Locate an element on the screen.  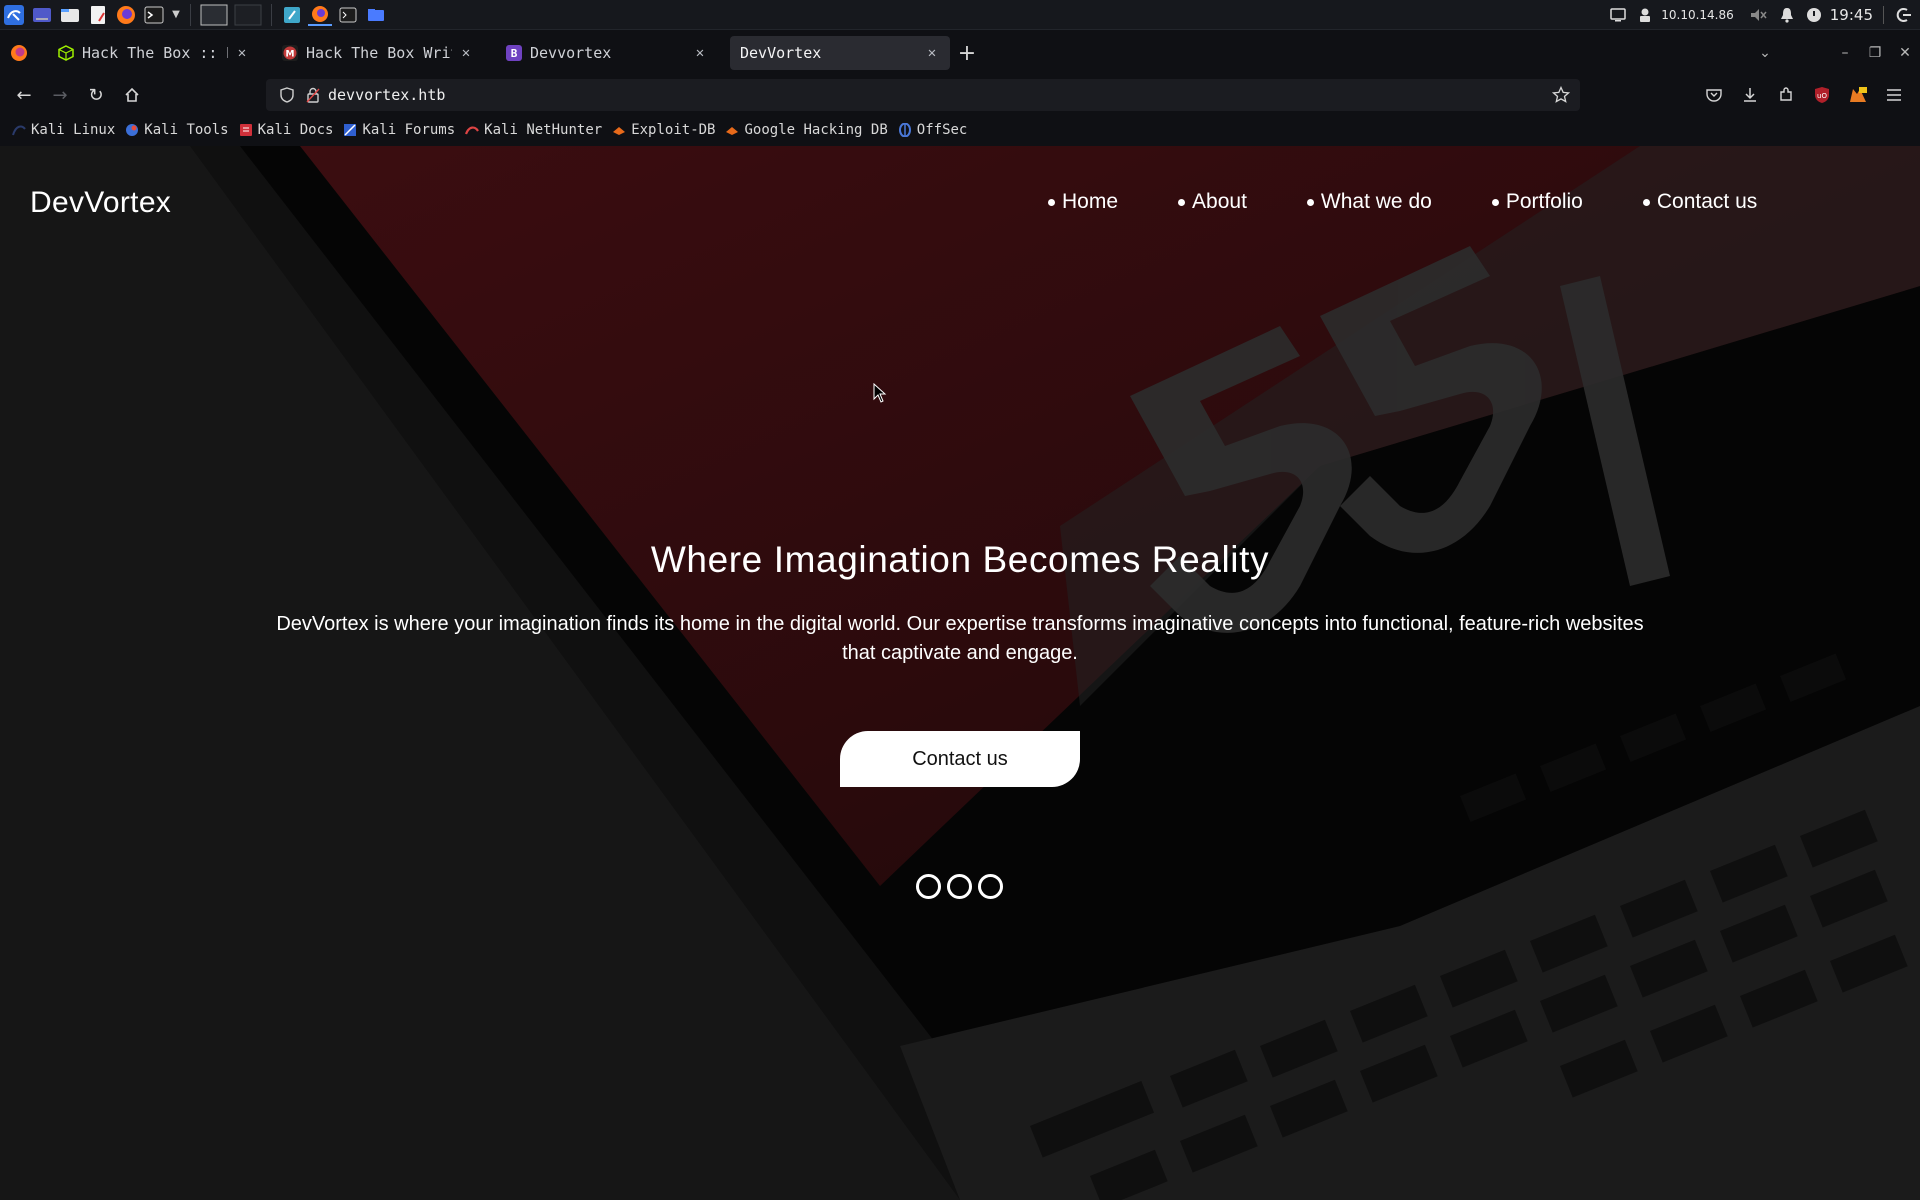
hero-title: Where Imagination Becomes Reality is located at coordinates (960, 559).